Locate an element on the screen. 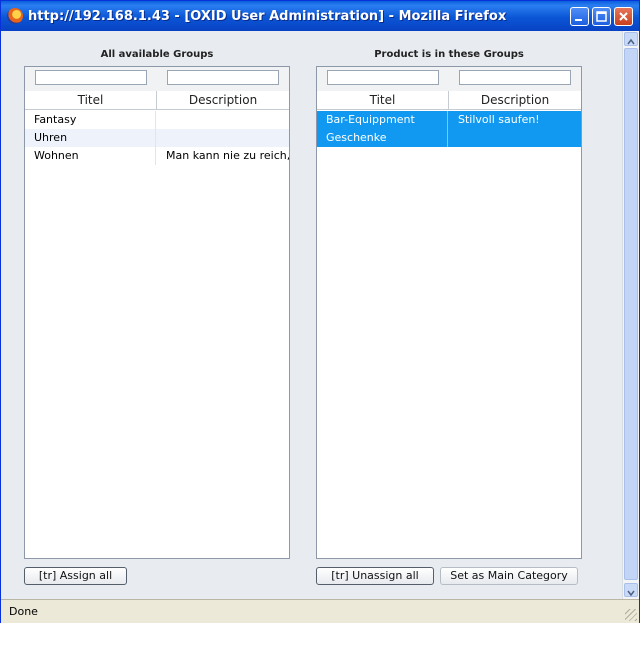 The height and width of the screenshot is (645, 640). chevron-down-icon is located at coordinates (631, 593).